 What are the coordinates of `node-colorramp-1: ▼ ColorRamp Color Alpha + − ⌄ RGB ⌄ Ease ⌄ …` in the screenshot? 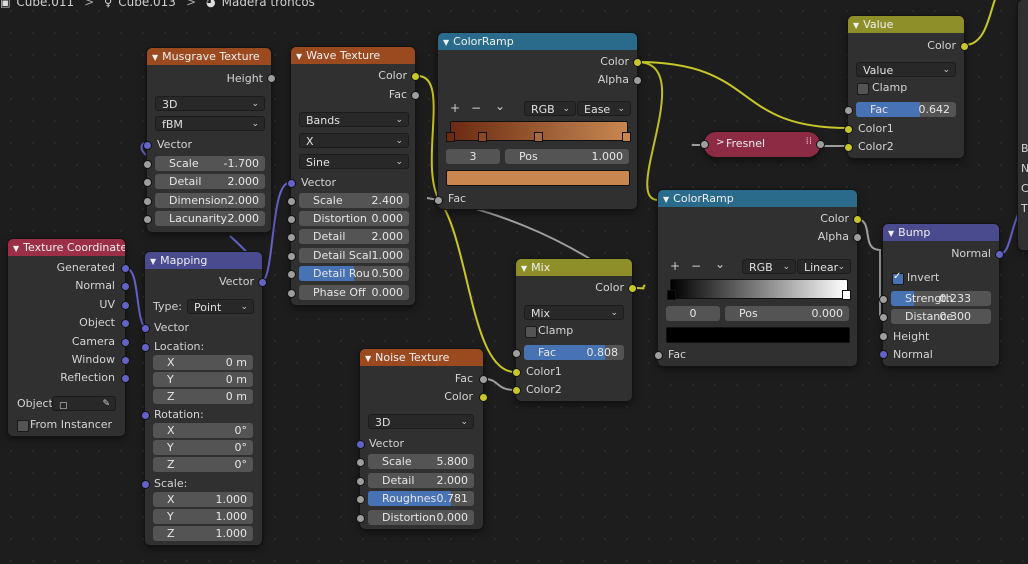 It's located at (538, 121).